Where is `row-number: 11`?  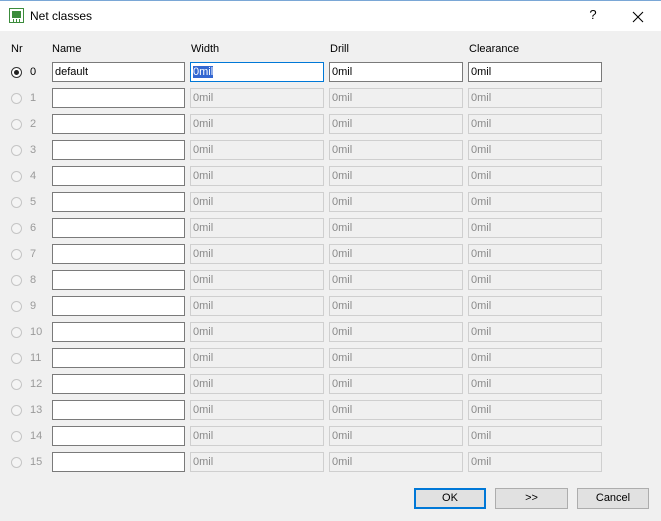
row-number: 11 is located at coordinates (36, 358).